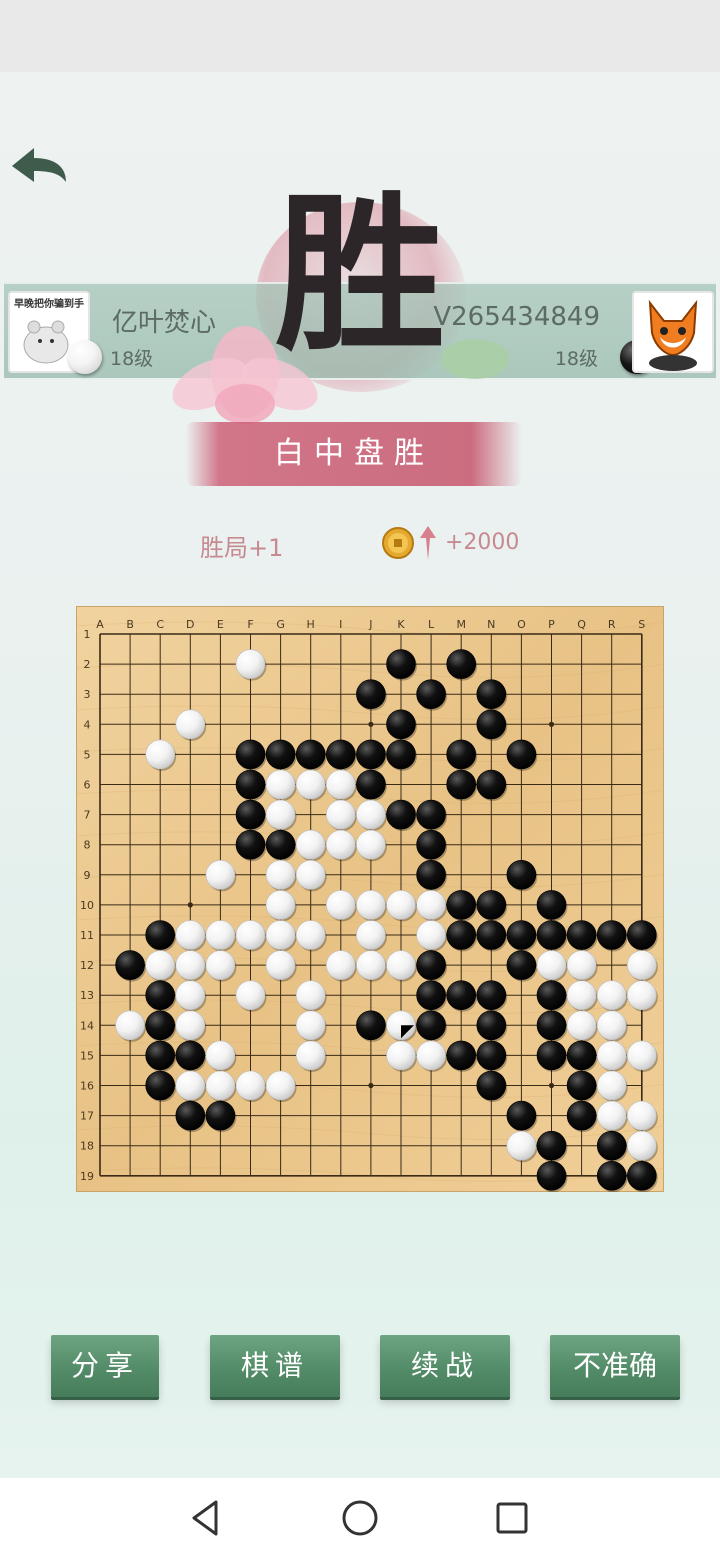  I want to click on nav-back-icon, so click(206, 1518).